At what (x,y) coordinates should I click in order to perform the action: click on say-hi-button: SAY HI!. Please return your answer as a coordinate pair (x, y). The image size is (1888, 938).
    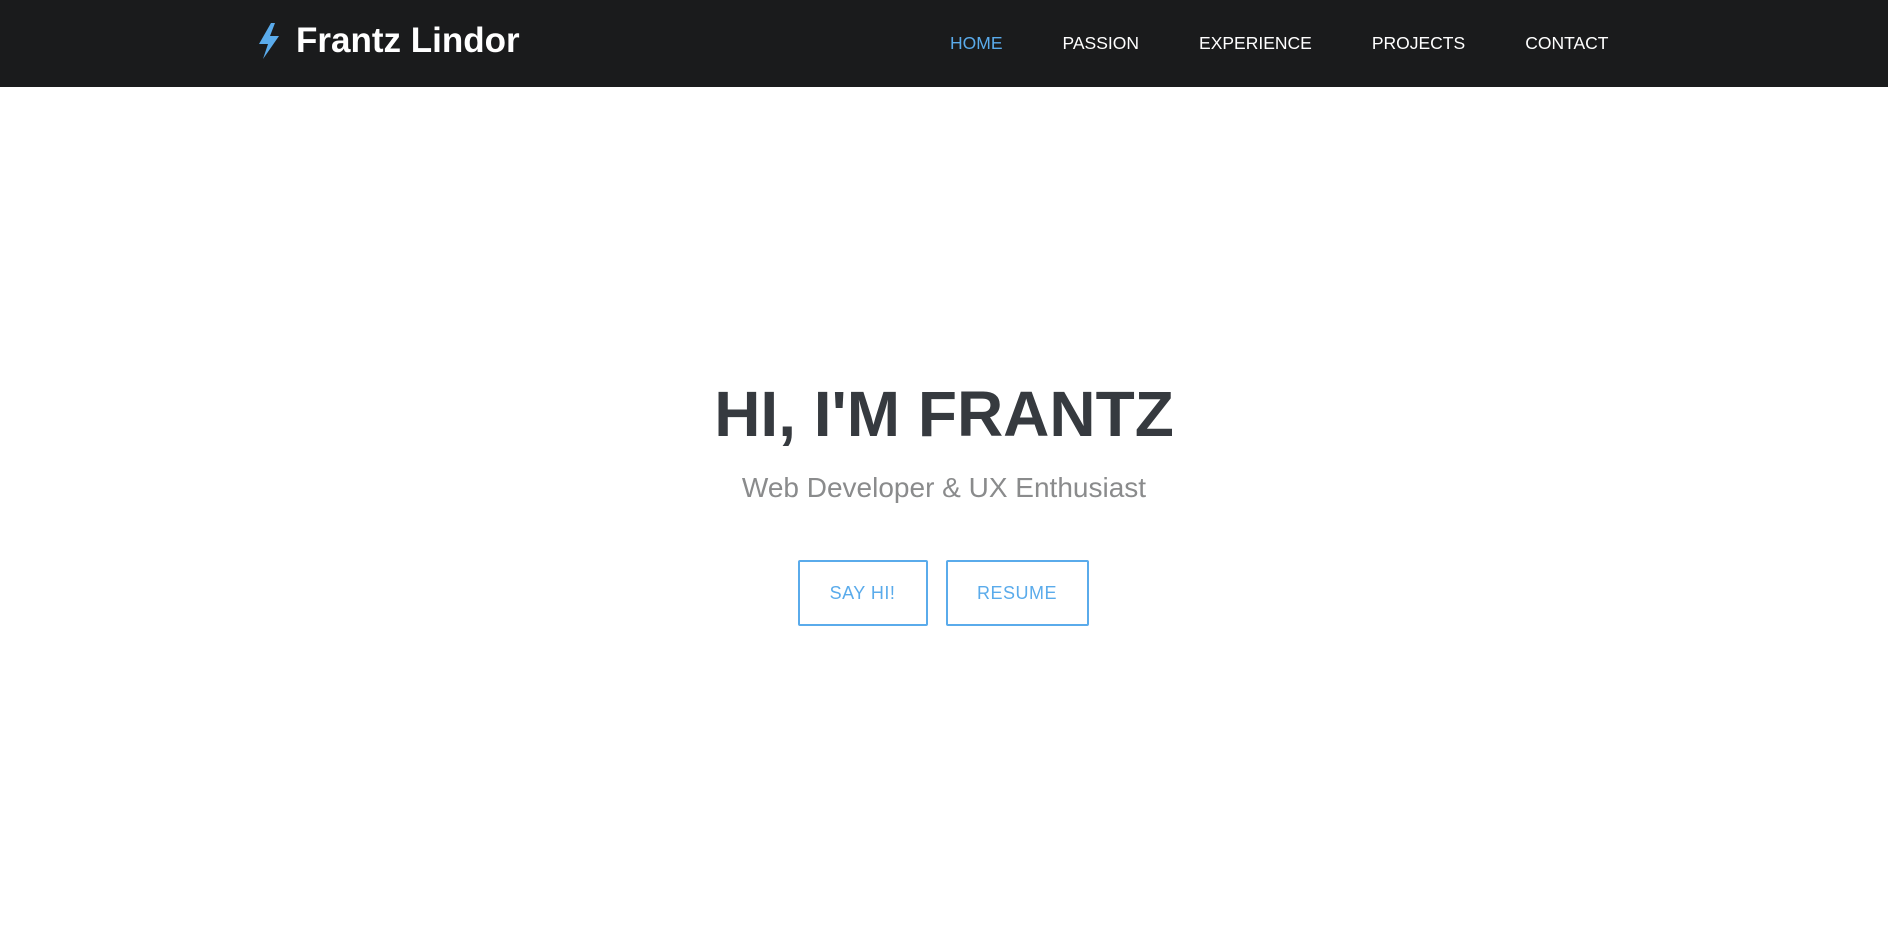
    Looking at the image, I should click on (862, 593).